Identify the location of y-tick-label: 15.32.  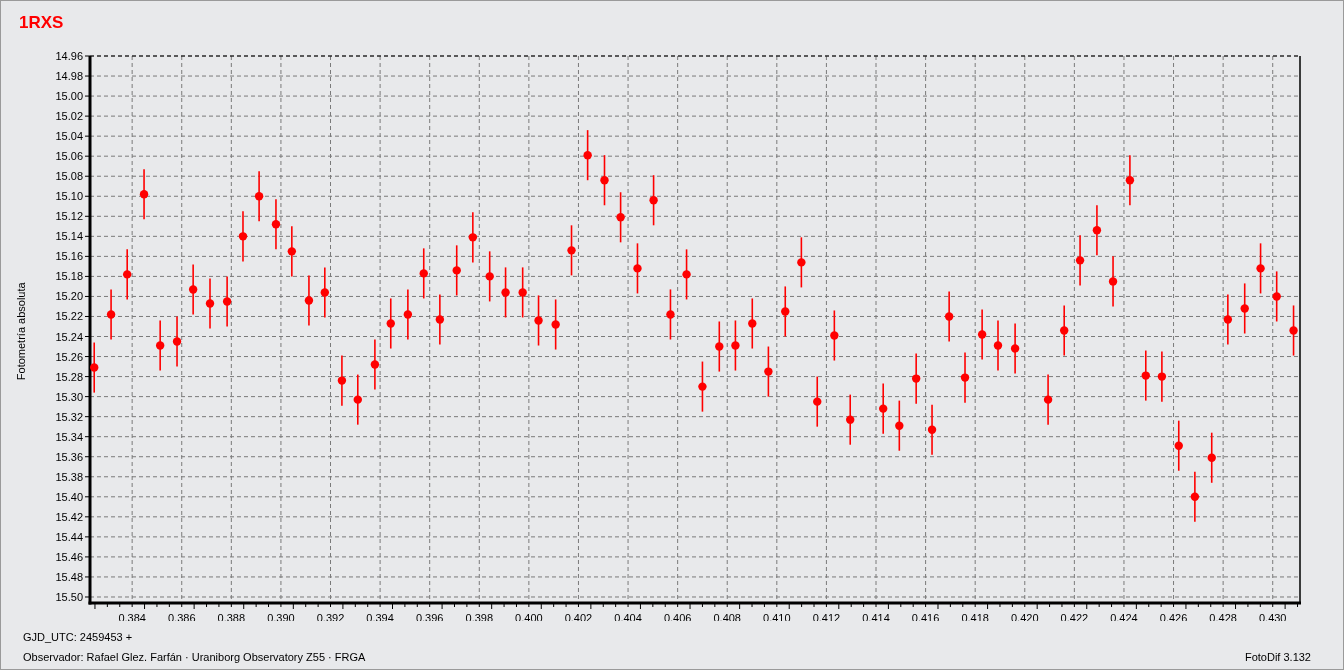
(69, 416).